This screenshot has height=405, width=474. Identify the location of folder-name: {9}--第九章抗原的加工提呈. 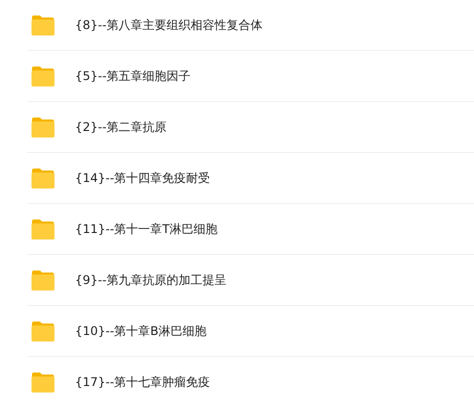
(151, 280).